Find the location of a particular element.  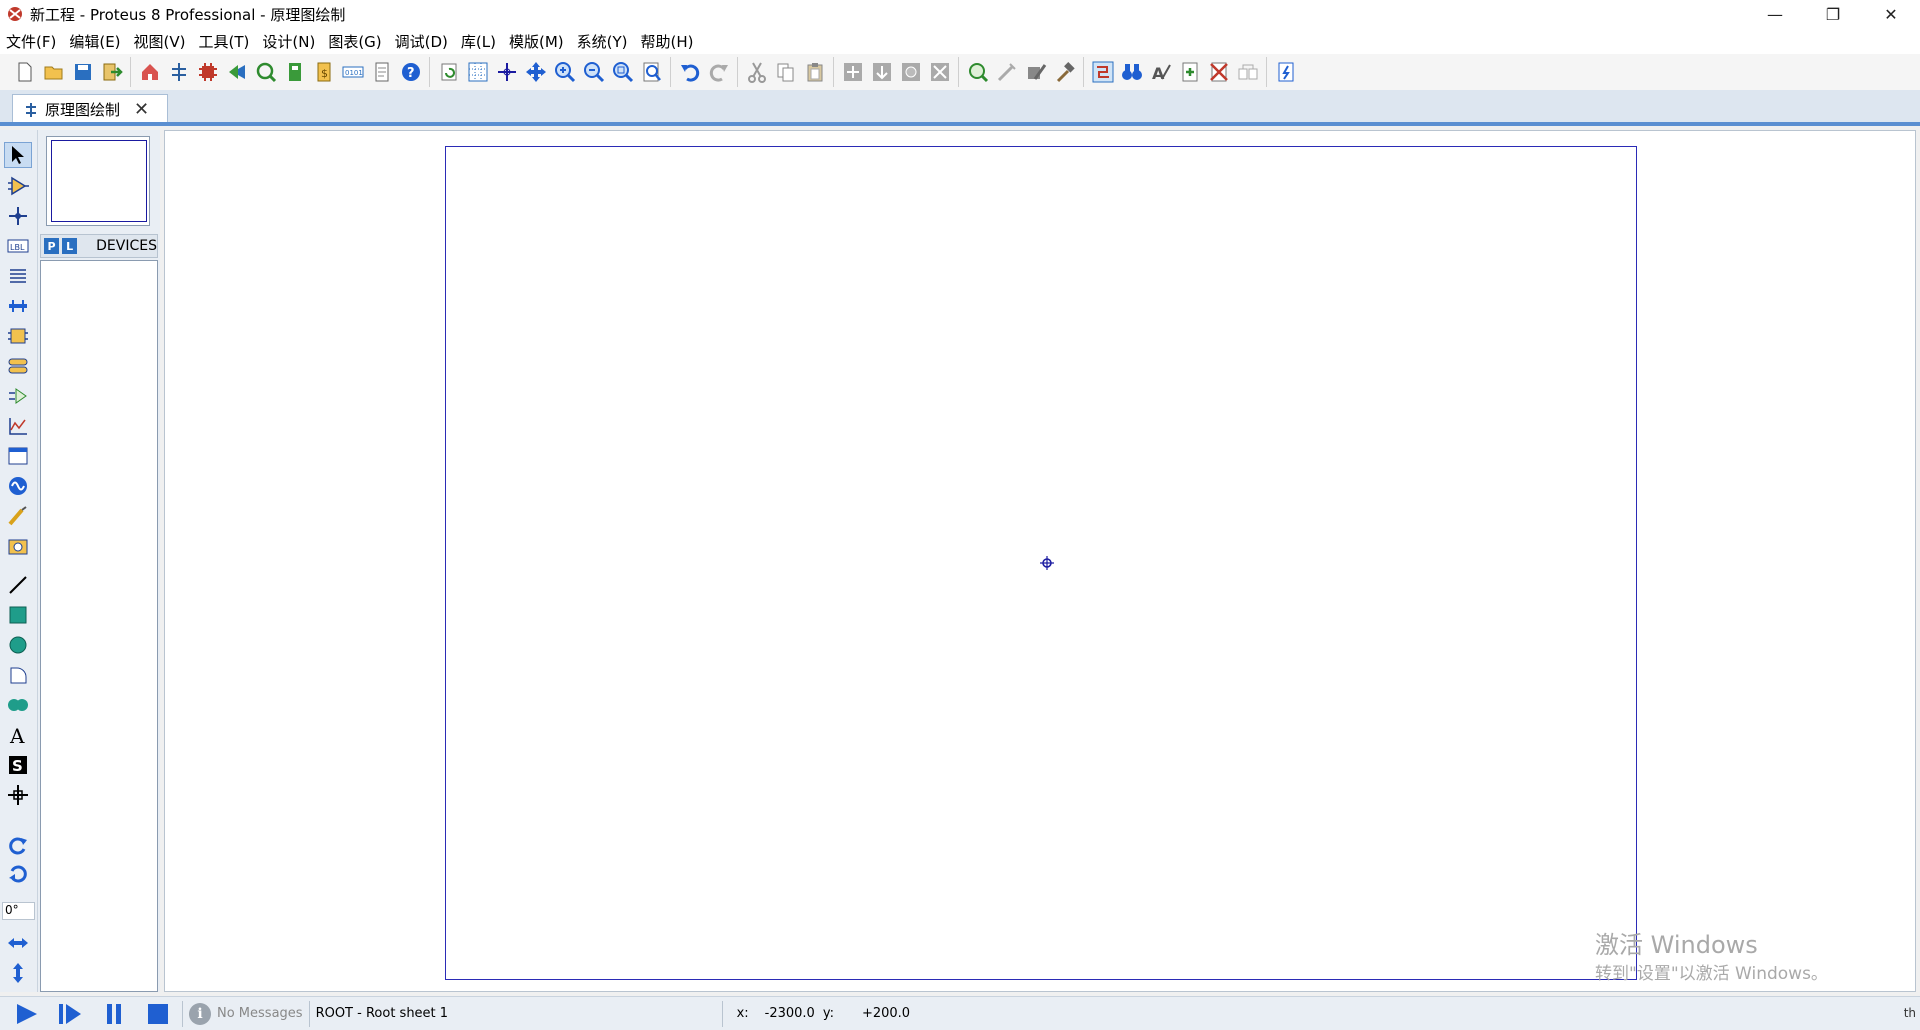

rotate-clockwise-button is located at coordinates (18, 845).